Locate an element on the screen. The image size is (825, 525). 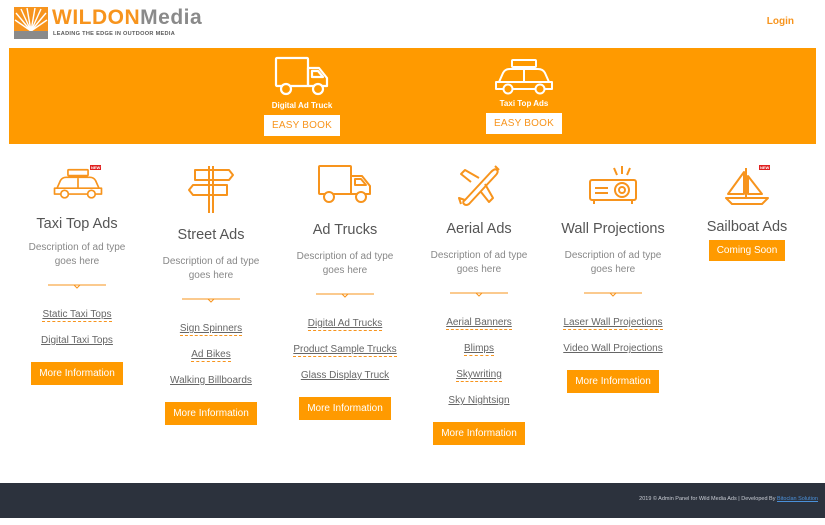
link-glass-display-truck: Glass Display Truck is located at coordinates (345, 376).